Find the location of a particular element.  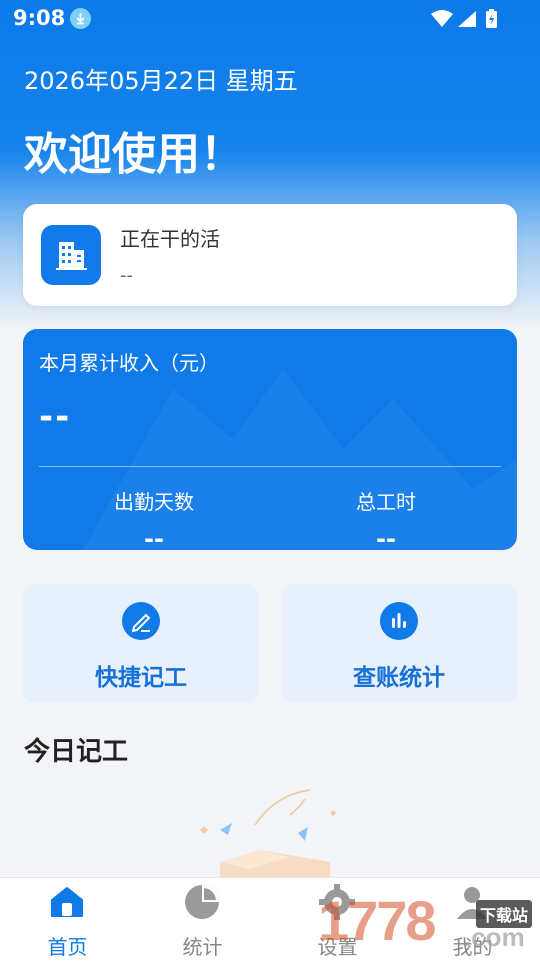

status-icons is located at coordinates (465, 21).